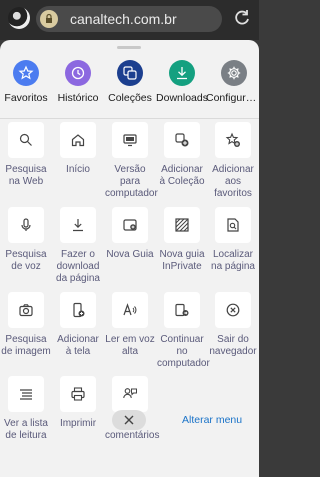 The image size is (320, 477). I want to click on desktop-icon, so click(130, 140).